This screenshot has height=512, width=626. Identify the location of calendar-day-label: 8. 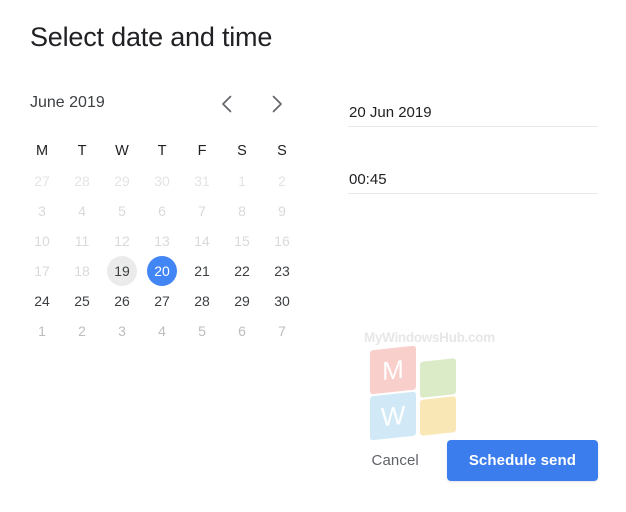
(242, 211).